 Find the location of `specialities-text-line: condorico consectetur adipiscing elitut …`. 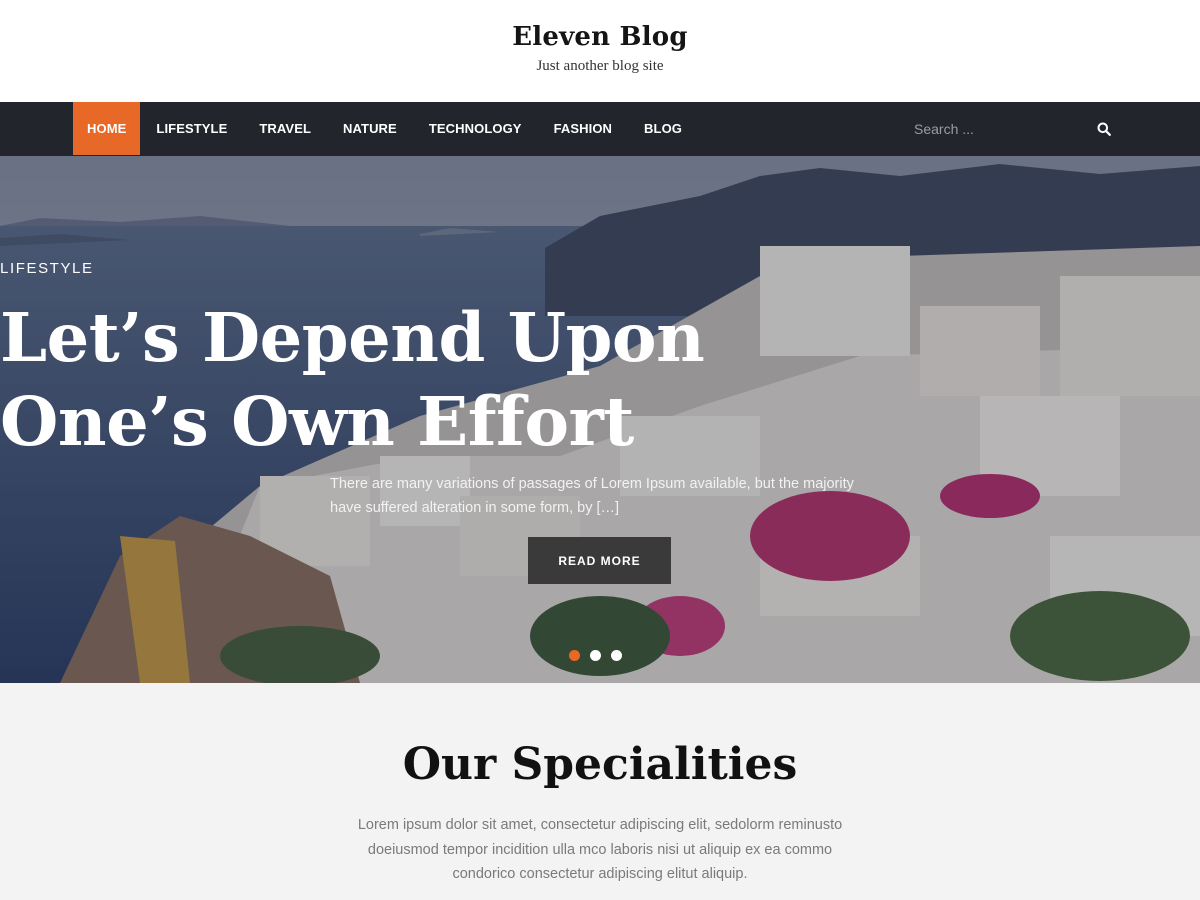

specialities-text-line: condorico consectetur adipiscing elitut … is located at coordinates (600, 874).